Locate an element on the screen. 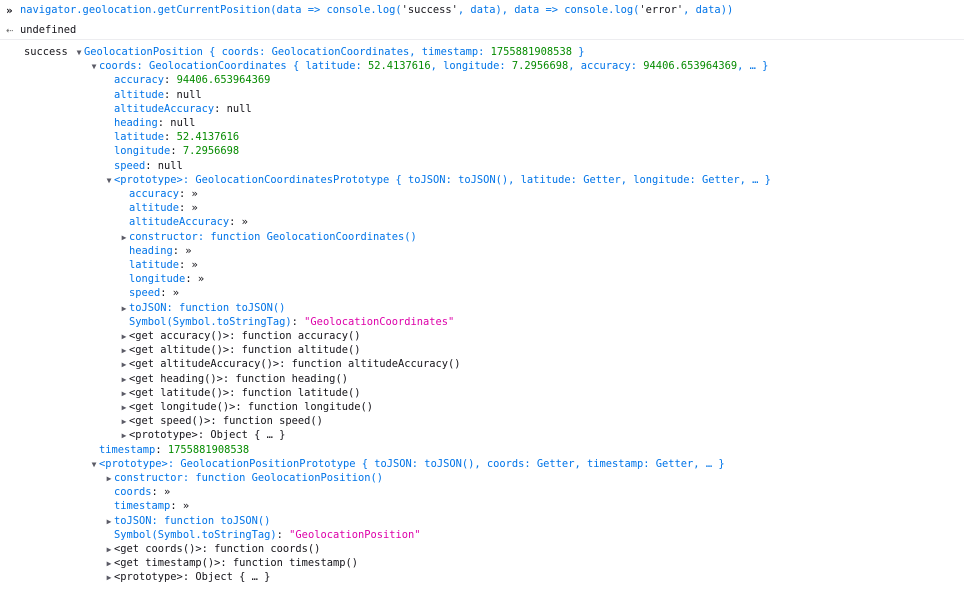 This screenshot has width=964, height=597. tree-row: speed: null is located at coordinates (143, 166).